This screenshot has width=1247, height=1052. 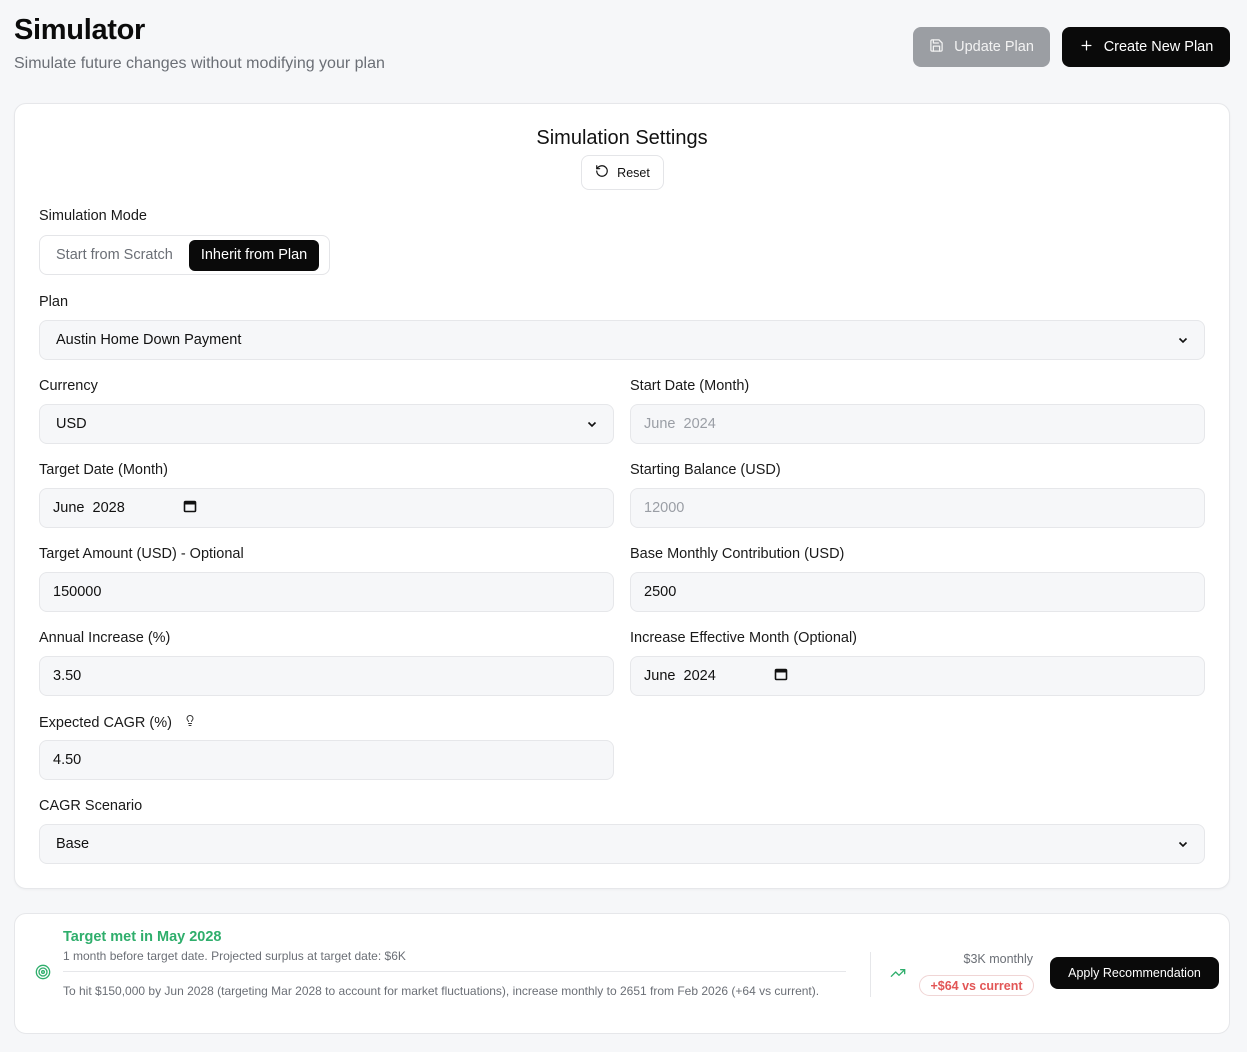 I want to click on starting-balance-label: Starting Balance (USD), so click(x=705, y=470).